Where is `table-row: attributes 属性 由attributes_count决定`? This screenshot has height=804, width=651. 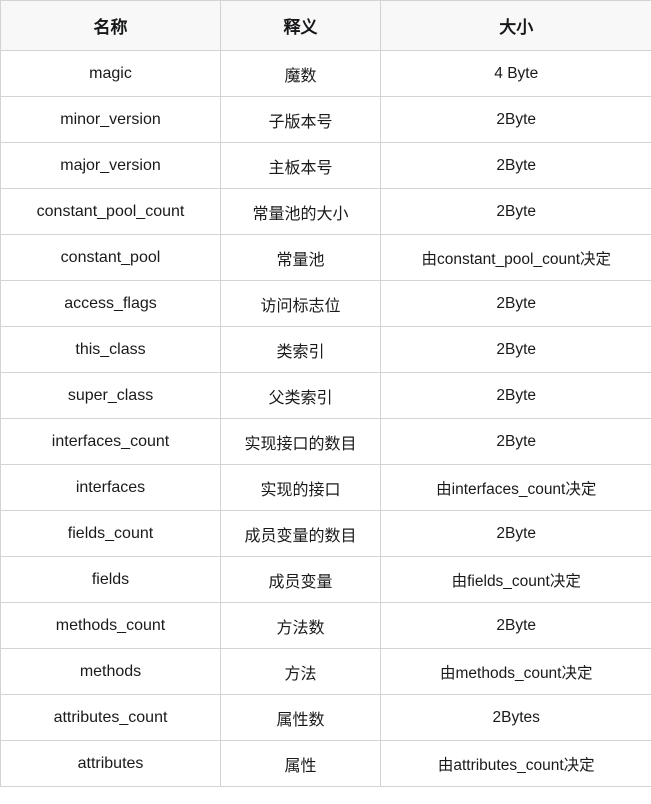
table-row: attributes 属性 由attributes_count决定 is located at coordinates (325, 763).